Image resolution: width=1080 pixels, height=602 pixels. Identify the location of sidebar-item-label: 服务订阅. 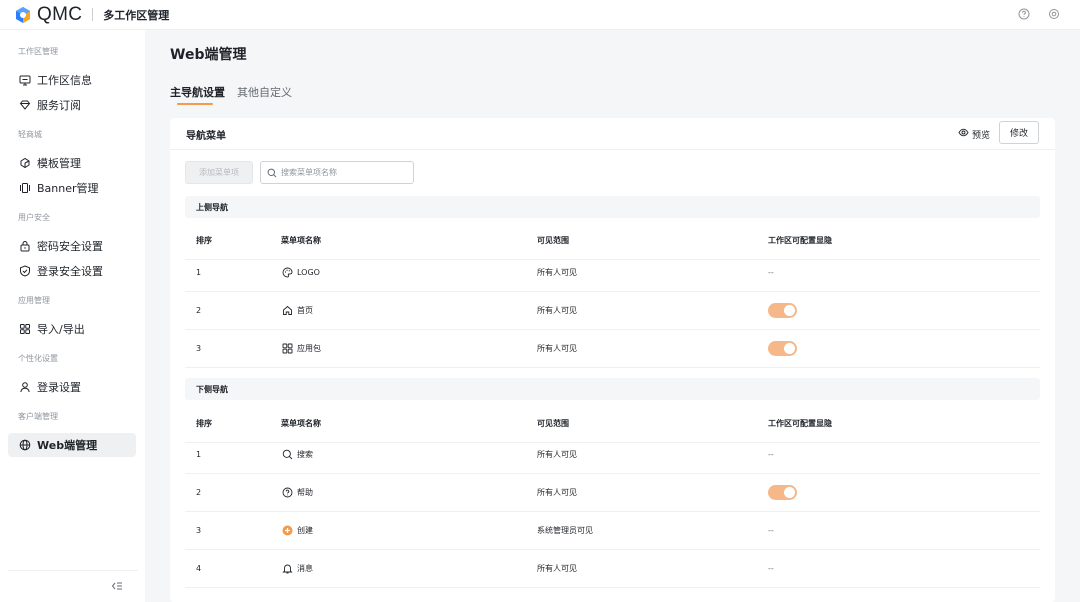
(59, 105).